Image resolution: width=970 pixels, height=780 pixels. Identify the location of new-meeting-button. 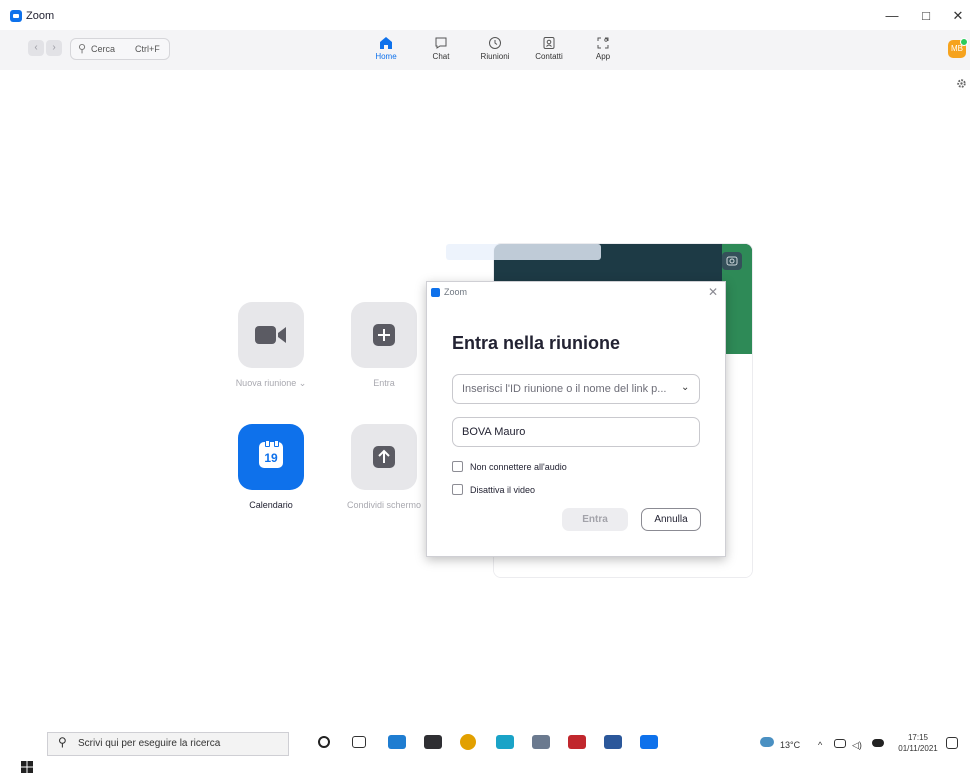
(271, 335).